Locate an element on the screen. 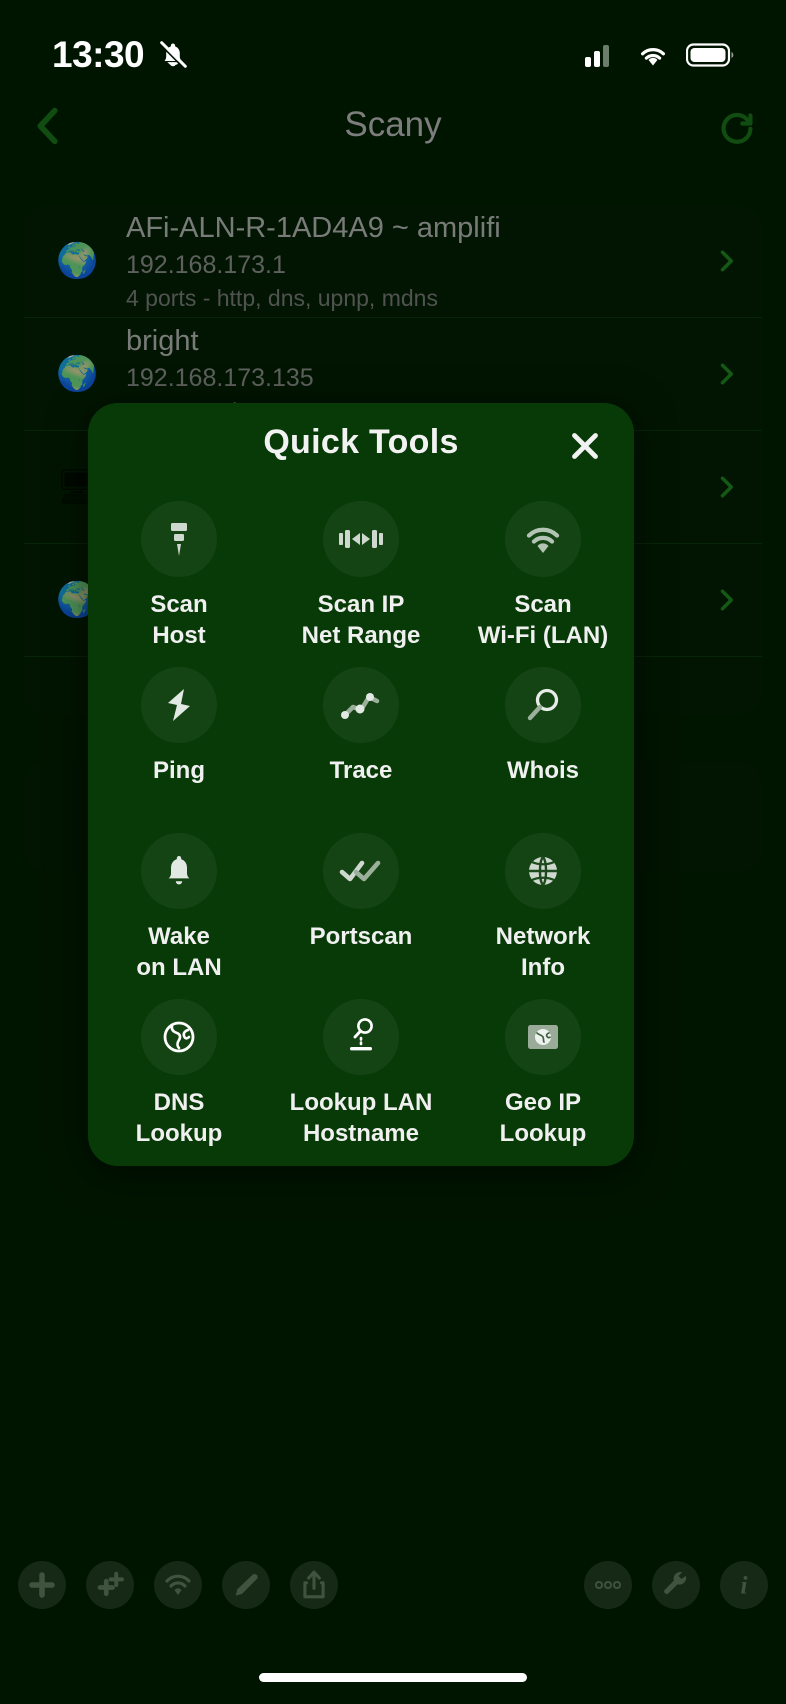 The image size is (786, 1704). tool-dns-lookup: DNS Lookup is located at coordinates (179, 1082).